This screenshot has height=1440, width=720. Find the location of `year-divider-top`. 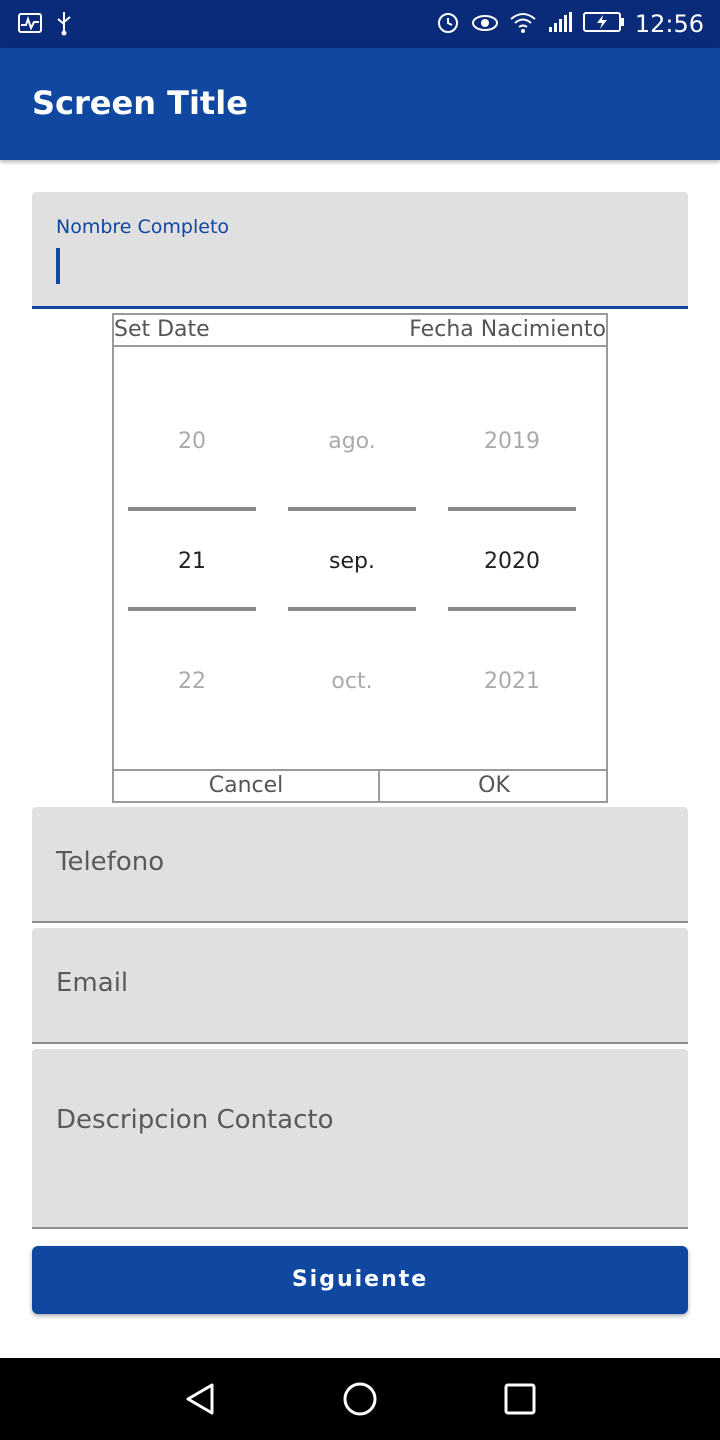

year-divider-top is located at coordinates (512, 509).